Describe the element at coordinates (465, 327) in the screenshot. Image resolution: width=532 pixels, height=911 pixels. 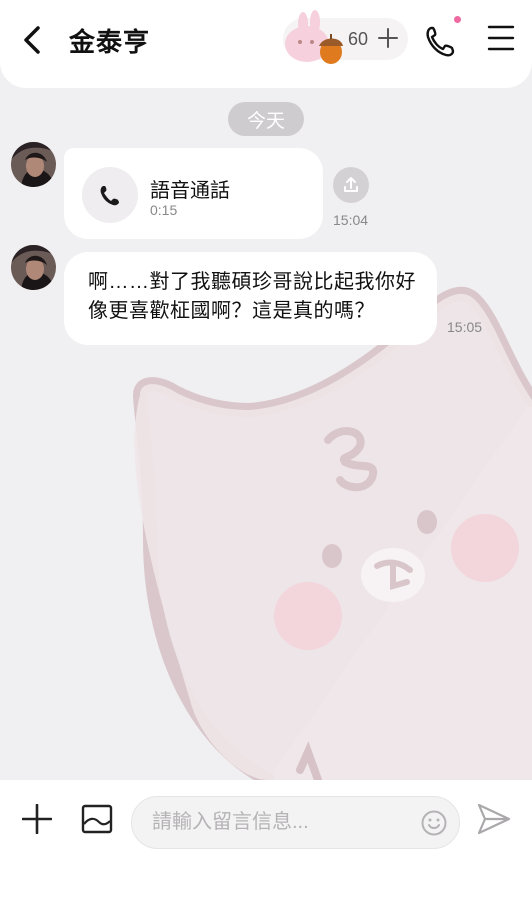
I see `message-time: 15:05` at that location.